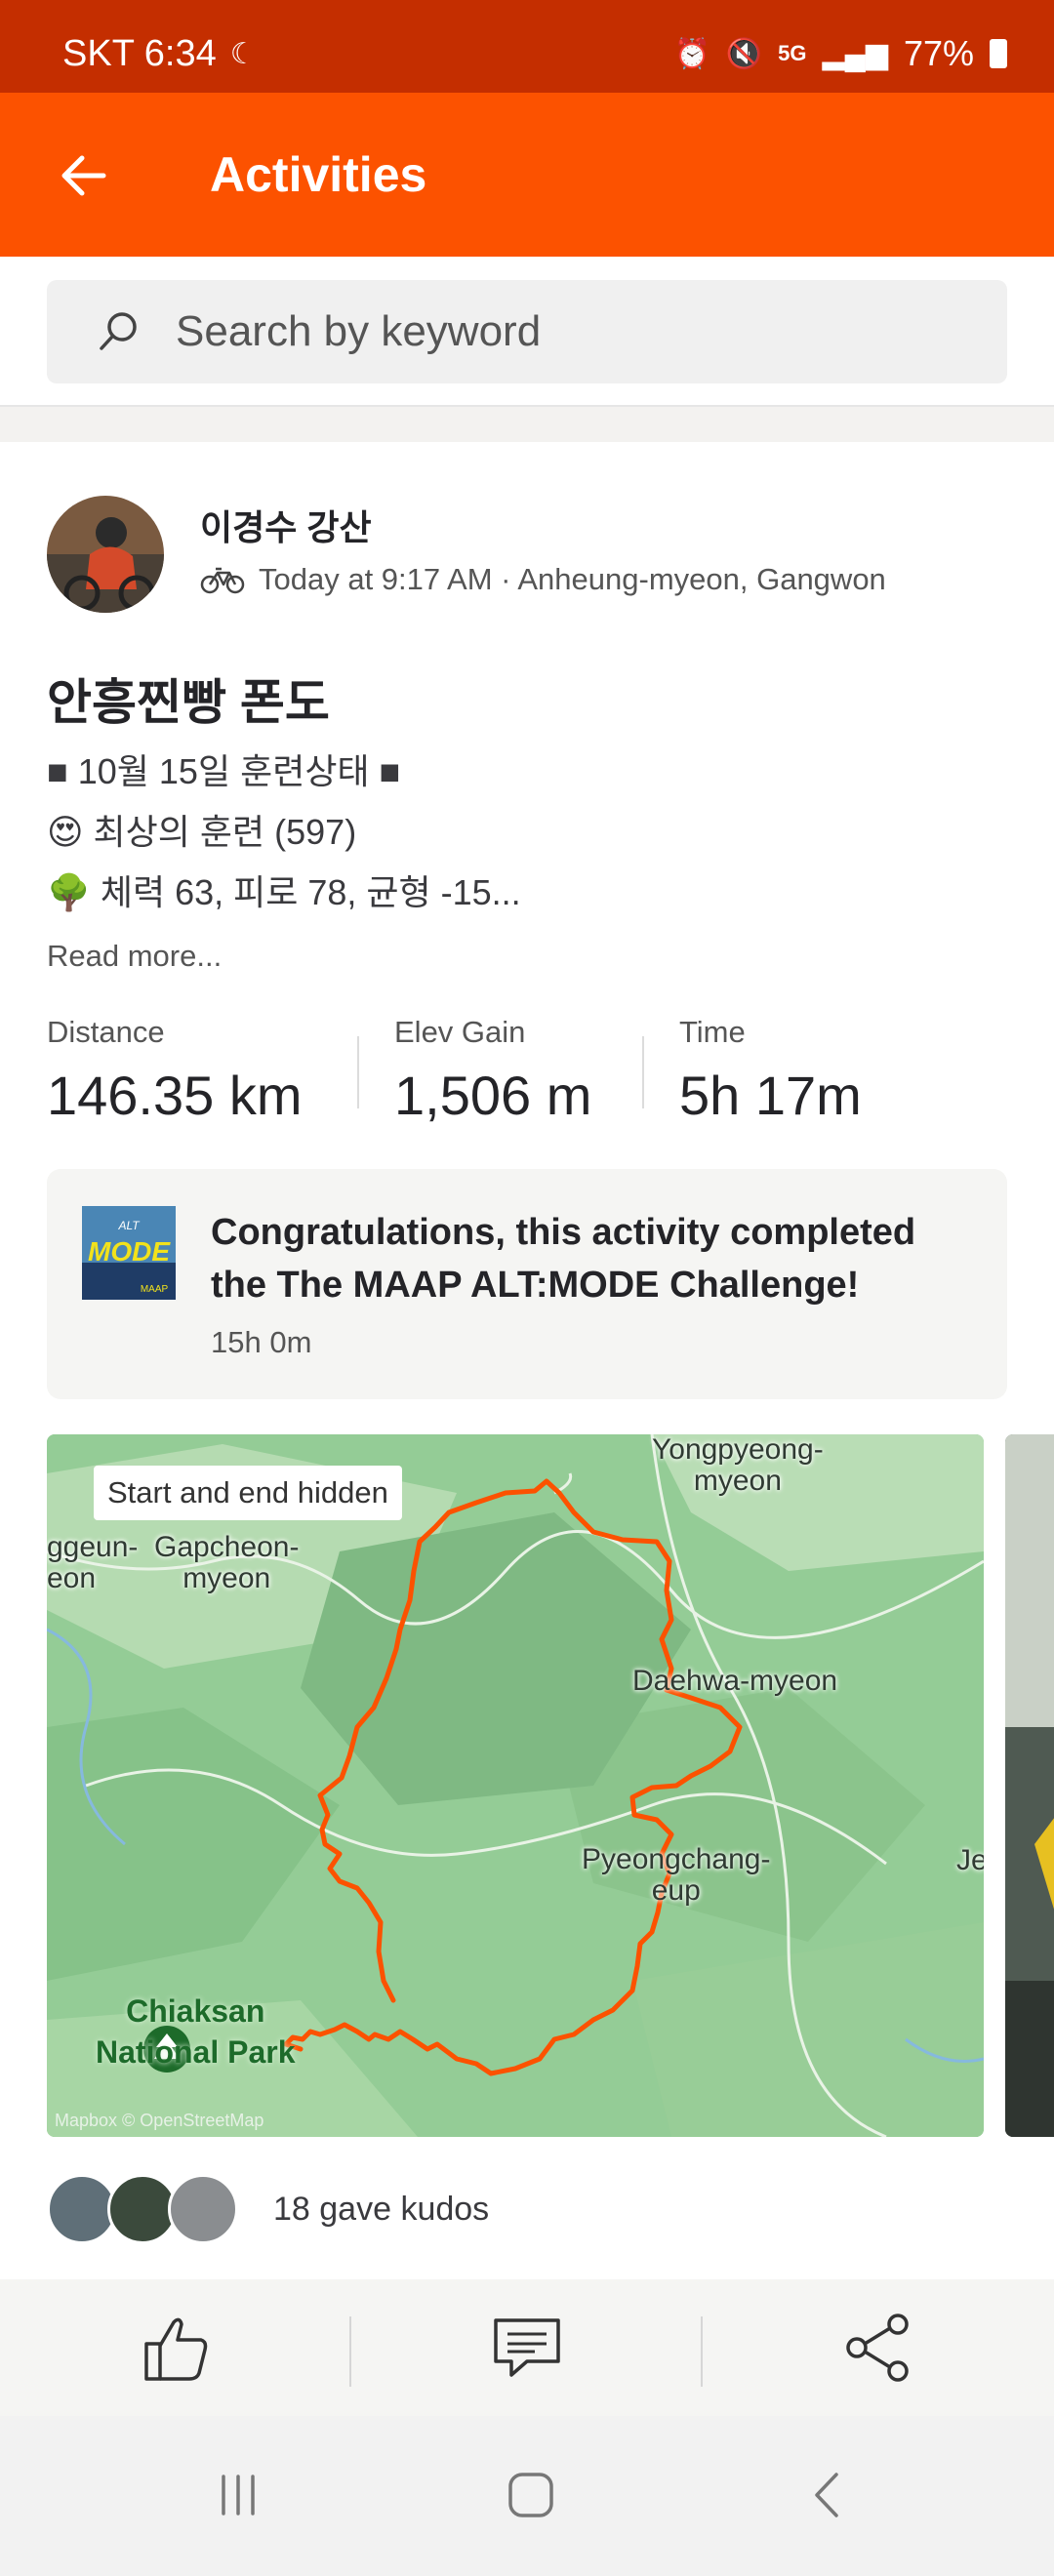 This screenshot has height=2576, width=1054. What do you see at coordinates (576, 331) in the screenshot?
I see `search-input` at bounding box center [576, 331].